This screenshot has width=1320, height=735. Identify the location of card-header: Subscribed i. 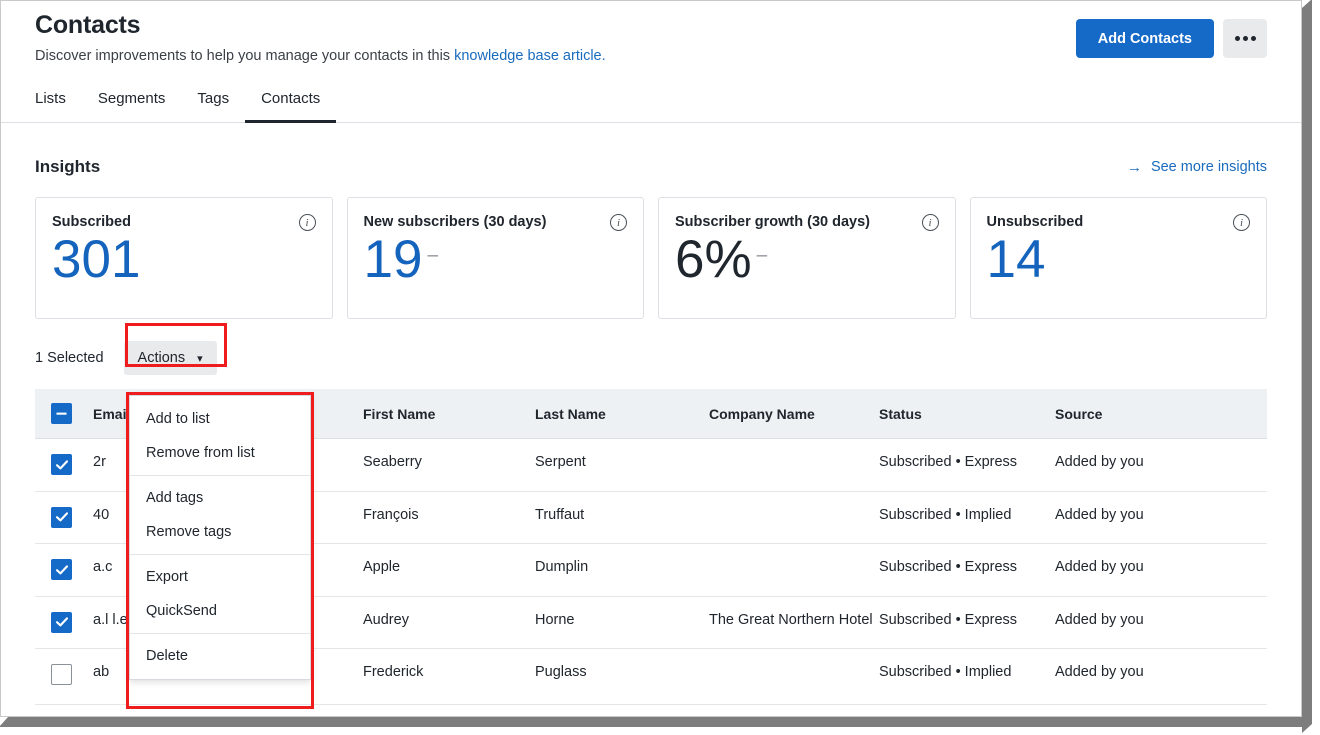
(184, 222).